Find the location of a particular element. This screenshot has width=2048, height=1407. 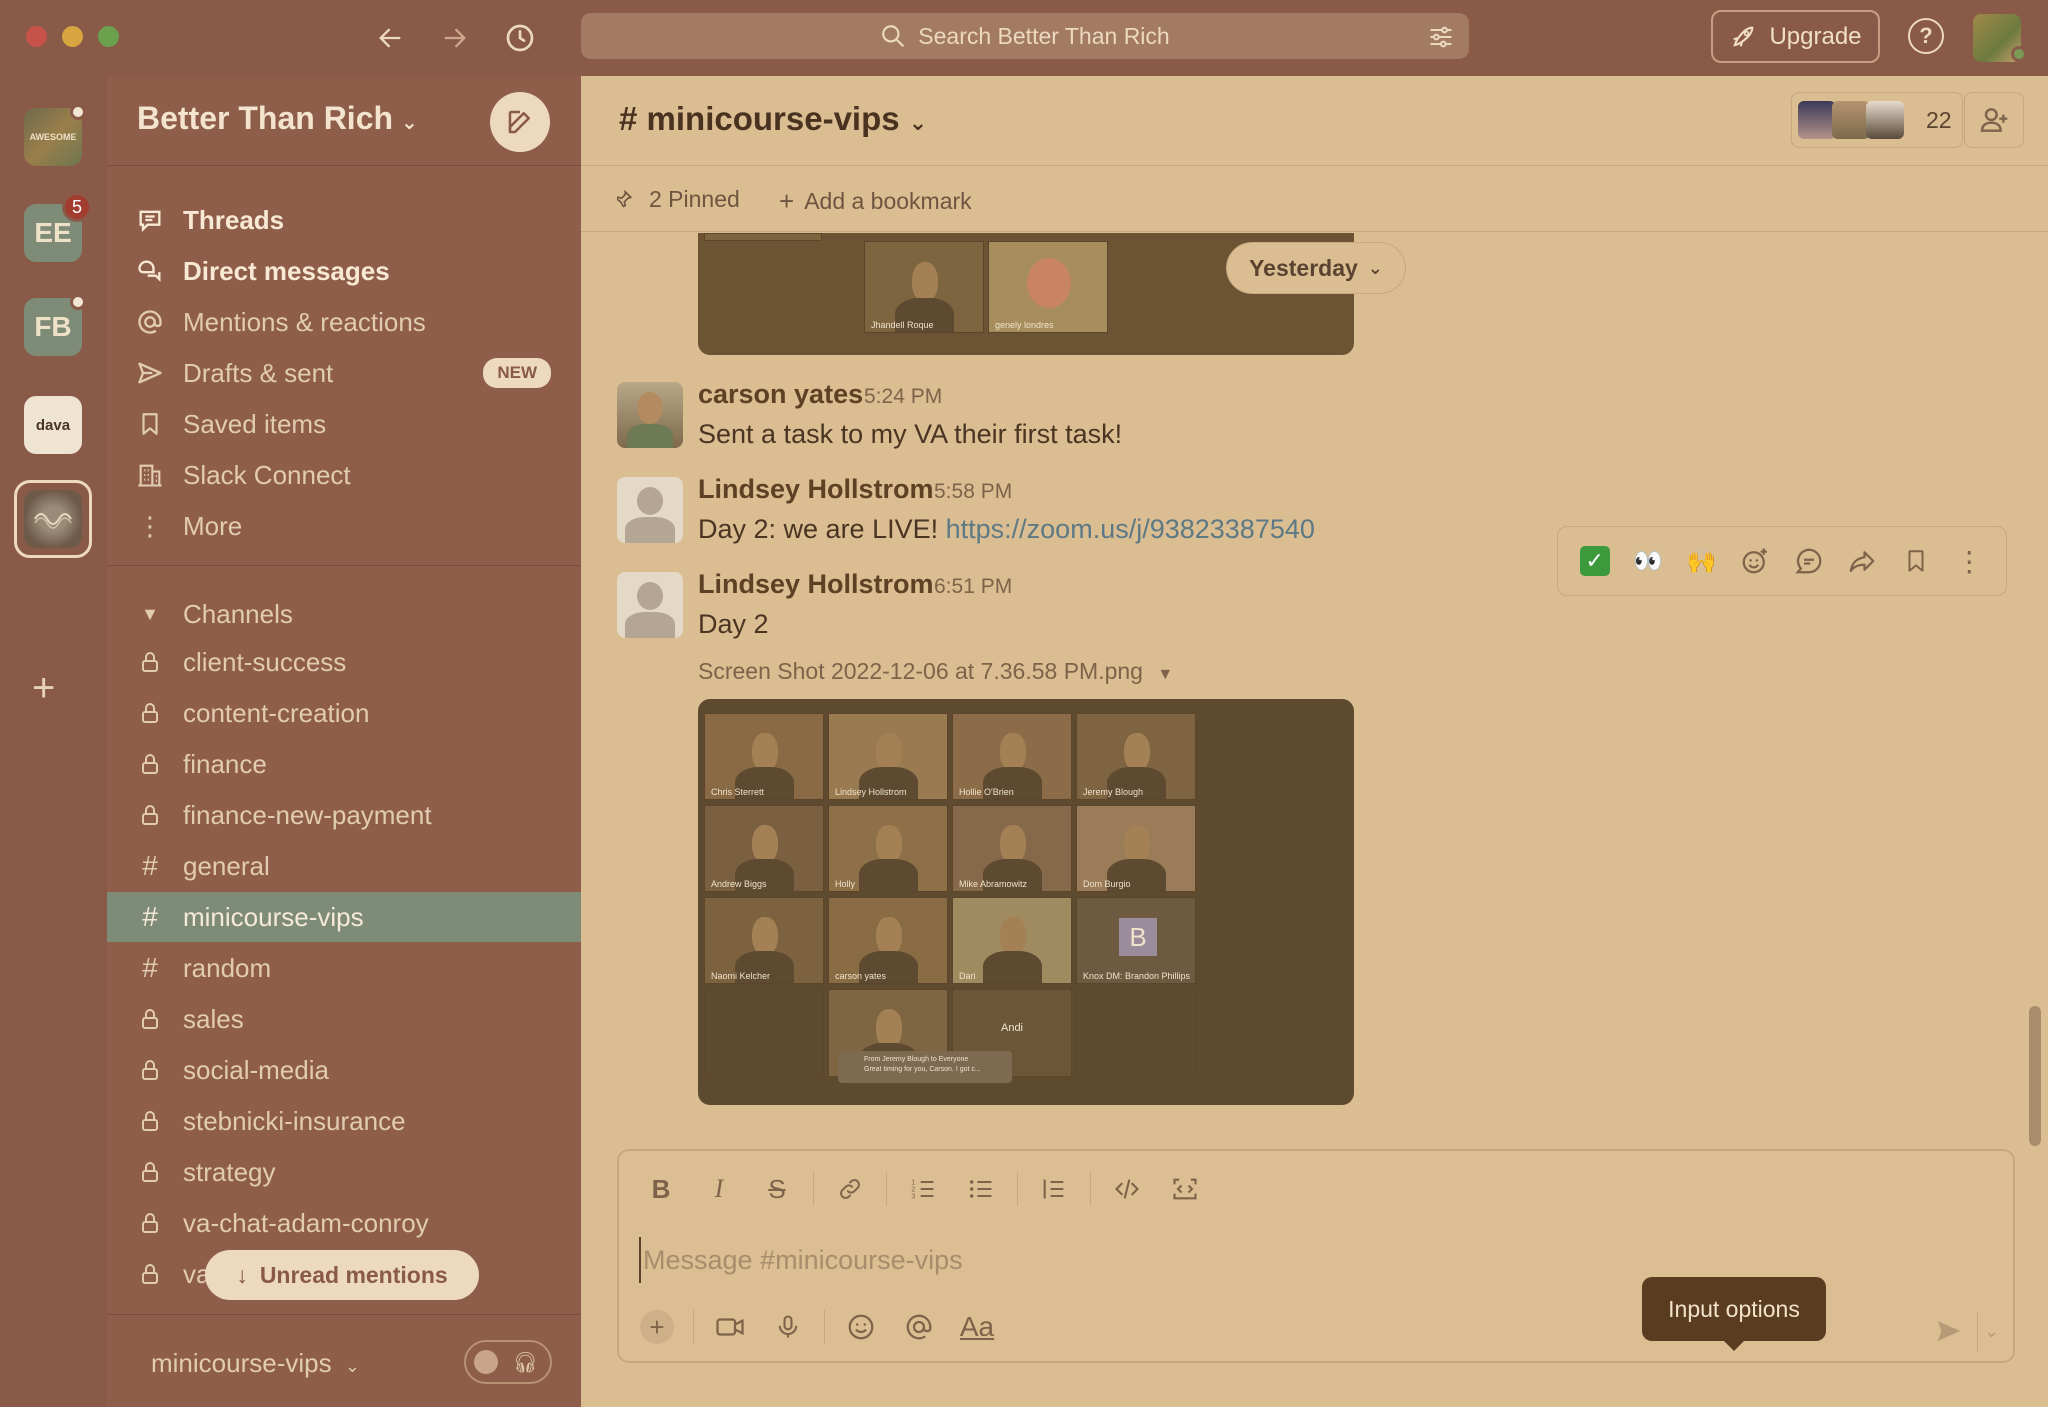

add-bookmark-button: + Add a bookmark is located at coordinates (875, 201).